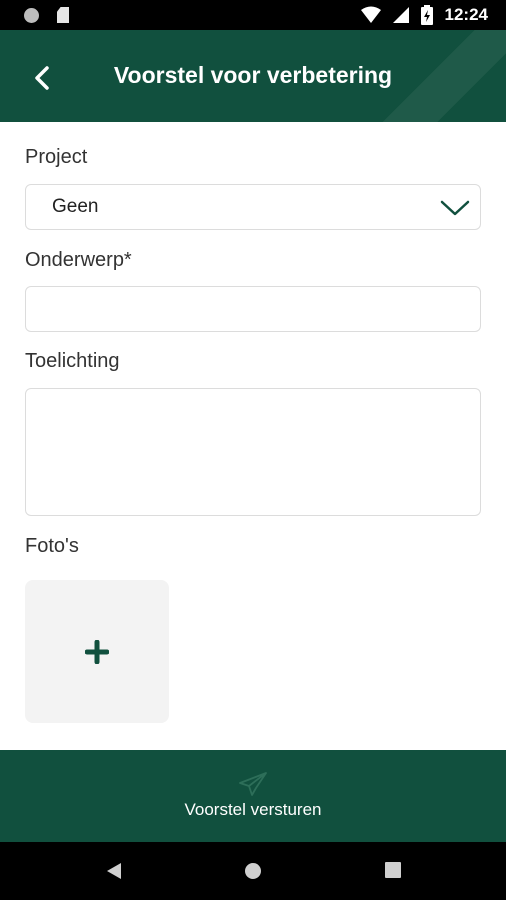  I want to click on page-title: Voorstel voor verbetering, so click(253, 75).